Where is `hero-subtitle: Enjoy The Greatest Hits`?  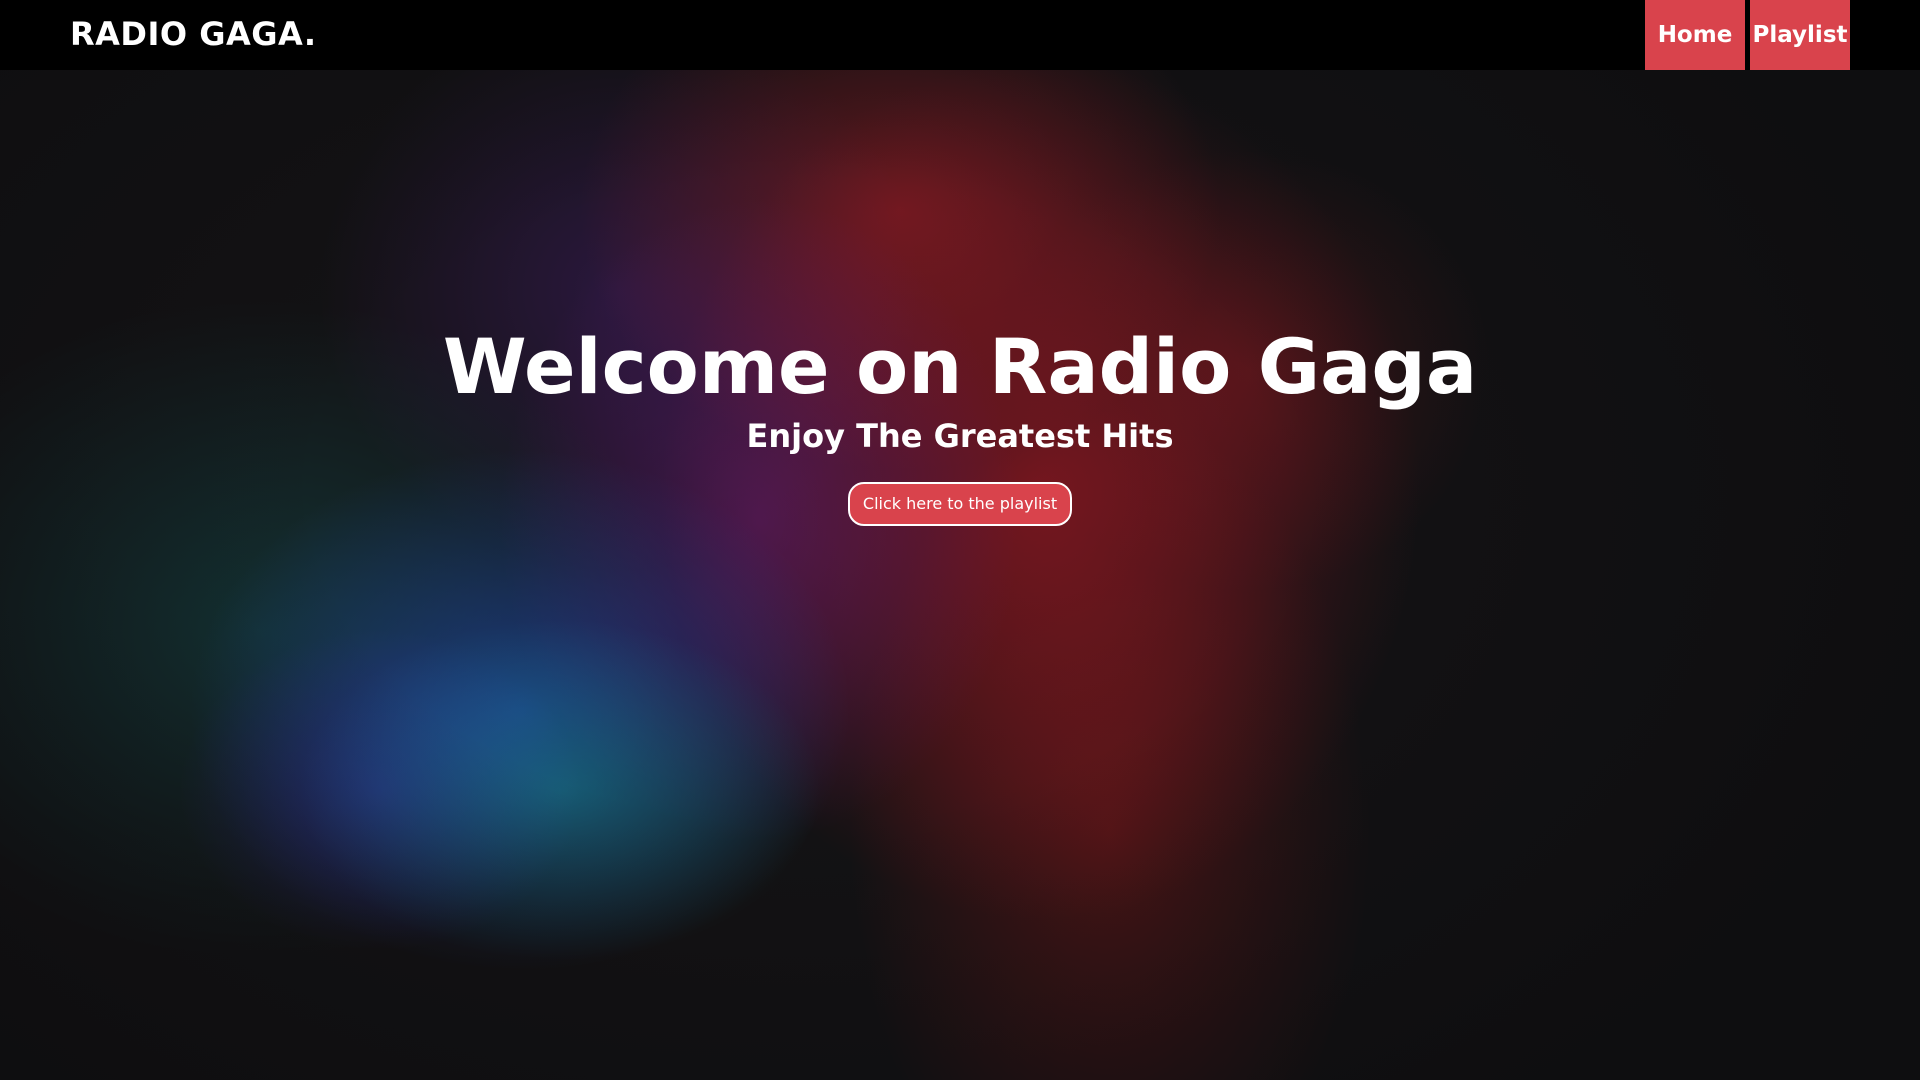
hero-subtitle: Enjoy The Greatest Hits is located at coordinates (960, 436).